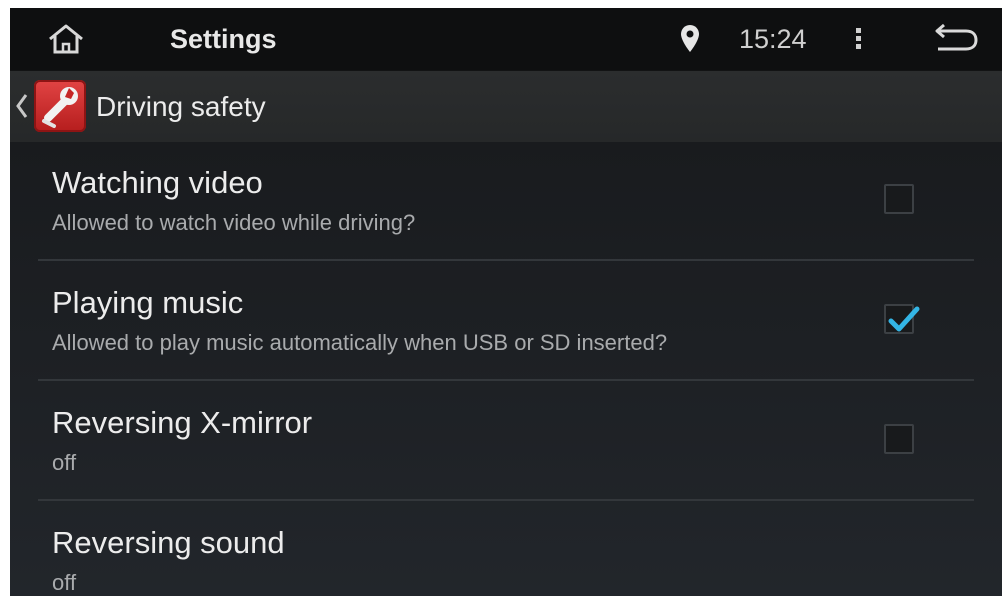  What do you see at coordinates (181, 106) in the screenshot?
I see `page-title: Driving safety` at bounding box center [181, 106].